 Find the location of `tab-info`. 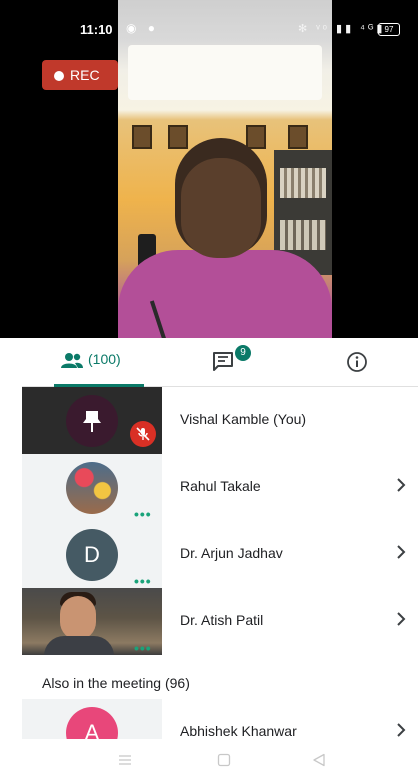

tab-info is located at coordinates (362, 362).